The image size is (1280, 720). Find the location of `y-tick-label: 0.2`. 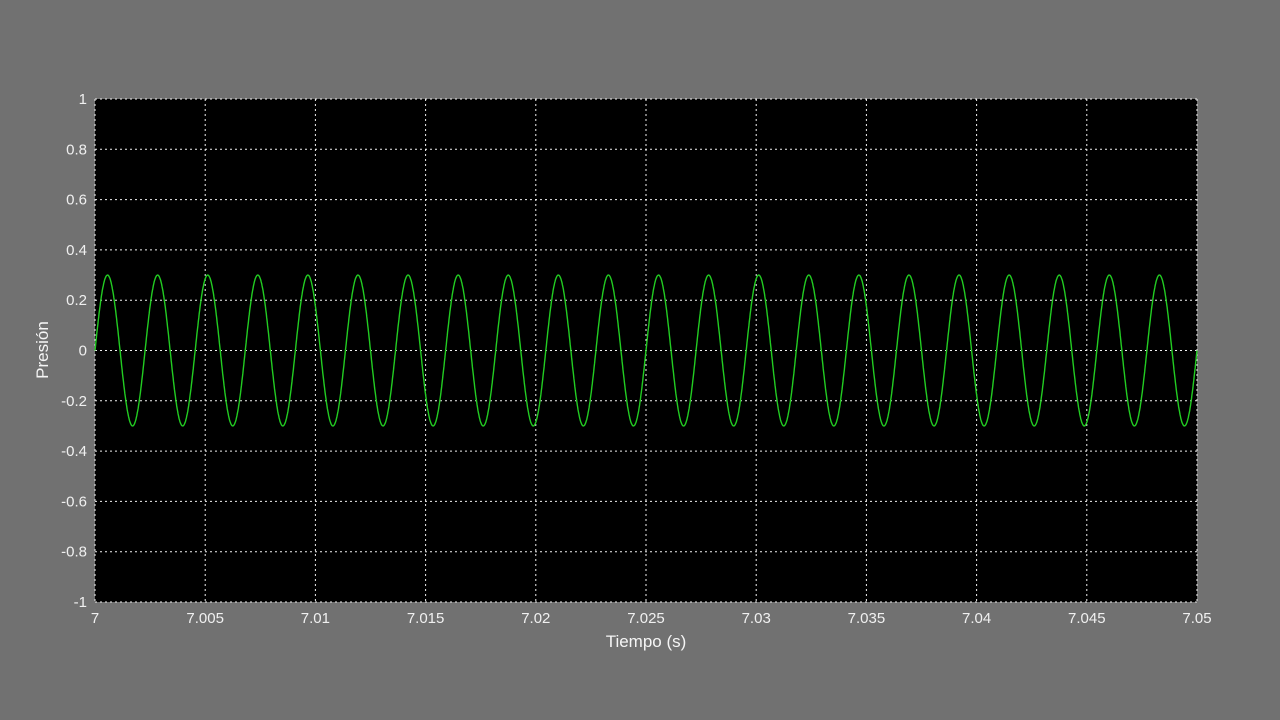

y-tick-label: 0.2 is located at coordinates (76, 300).